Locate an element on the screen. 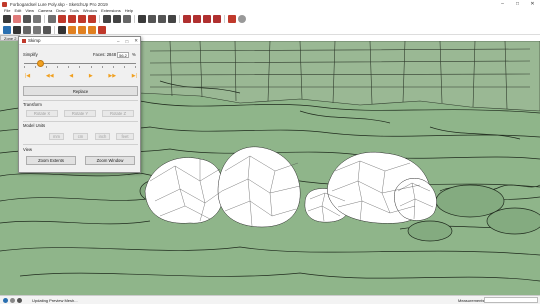 Image resolution: width=540 pixels, height=304 pixels. secondary-toolbar is located at coordinates (270, 30).